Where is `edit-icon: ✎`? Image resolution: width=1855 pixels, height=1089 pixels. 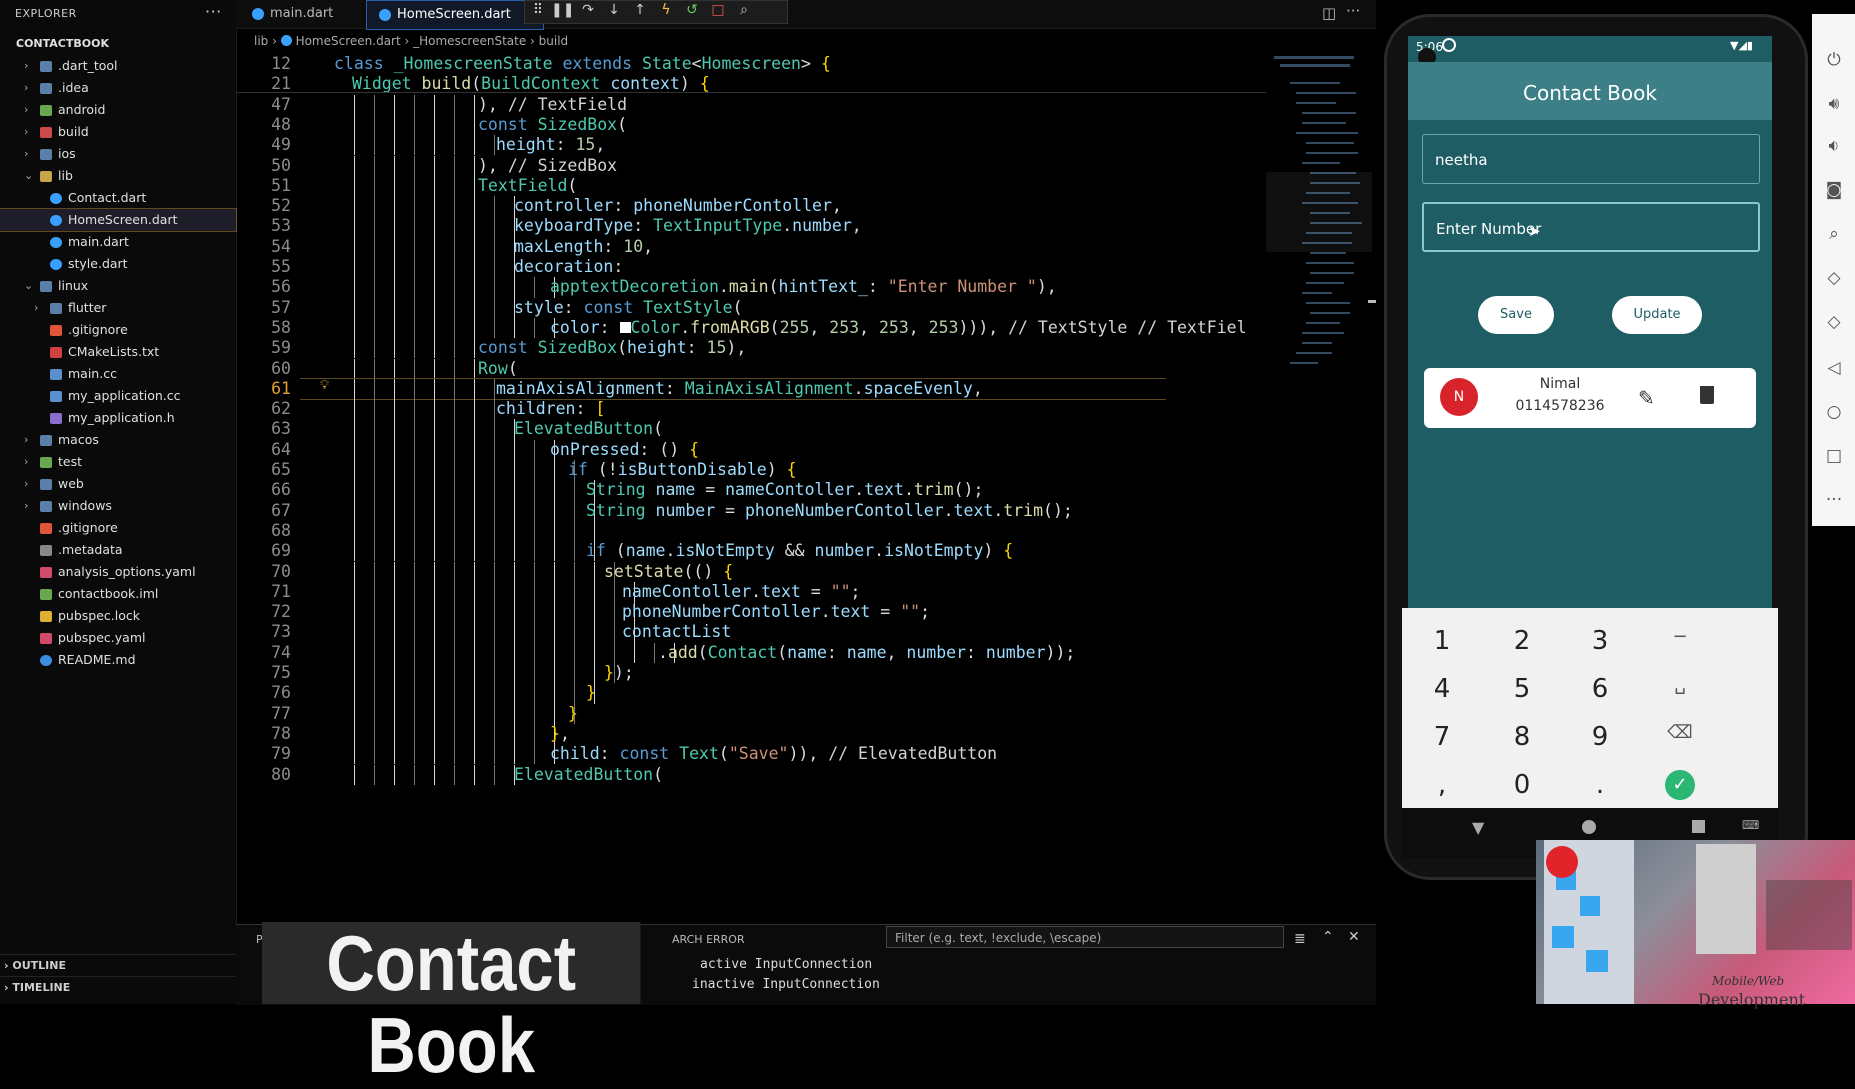 edit-icon: ✎ is located at coordinates (1646, 398).